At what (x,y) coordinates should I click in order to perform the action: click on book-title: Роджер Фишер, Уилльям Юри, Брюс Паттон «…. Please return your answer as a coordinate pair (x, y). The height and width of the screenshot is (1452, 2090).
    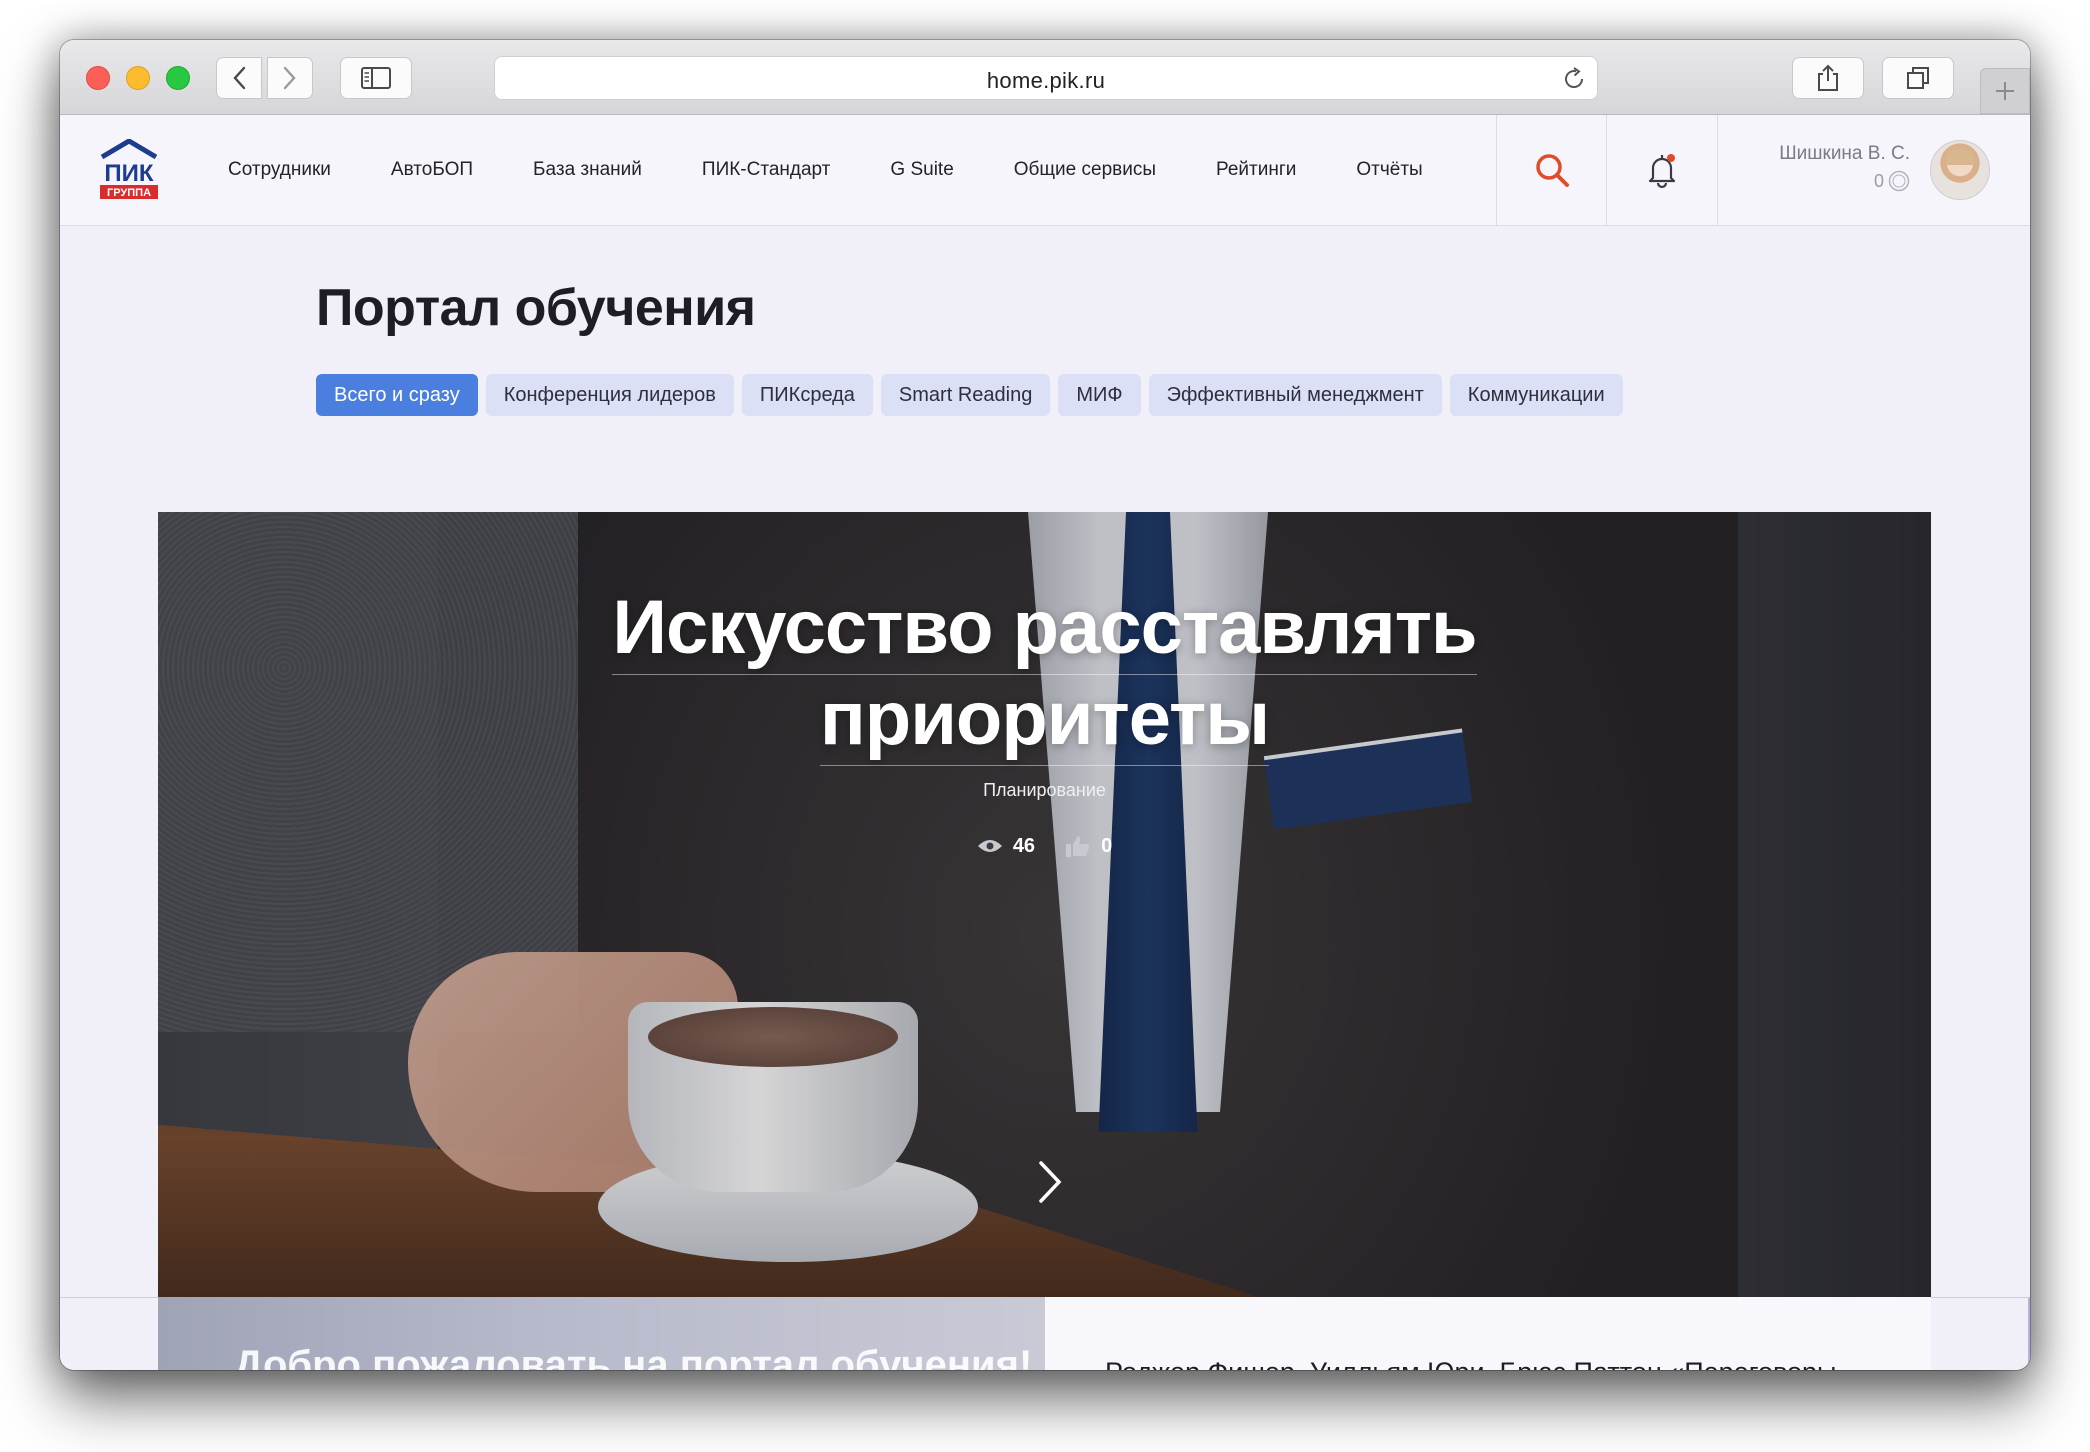
    Looking at the image, I should click on (1470, 1363).